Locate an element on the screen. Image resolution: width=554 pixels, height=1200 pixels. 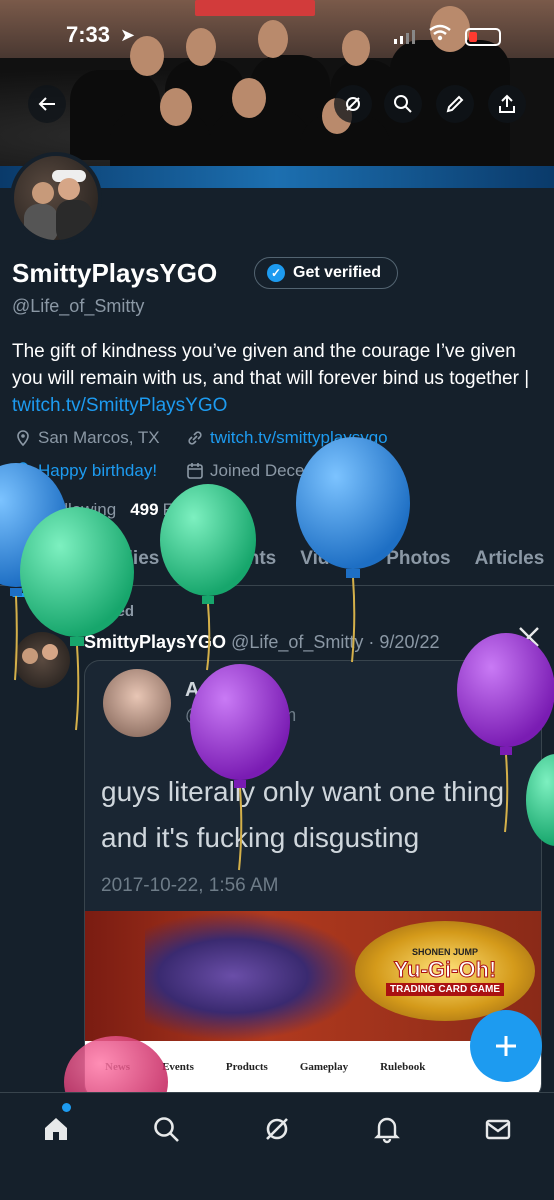
link-icon is located at coordinates (195, 438).